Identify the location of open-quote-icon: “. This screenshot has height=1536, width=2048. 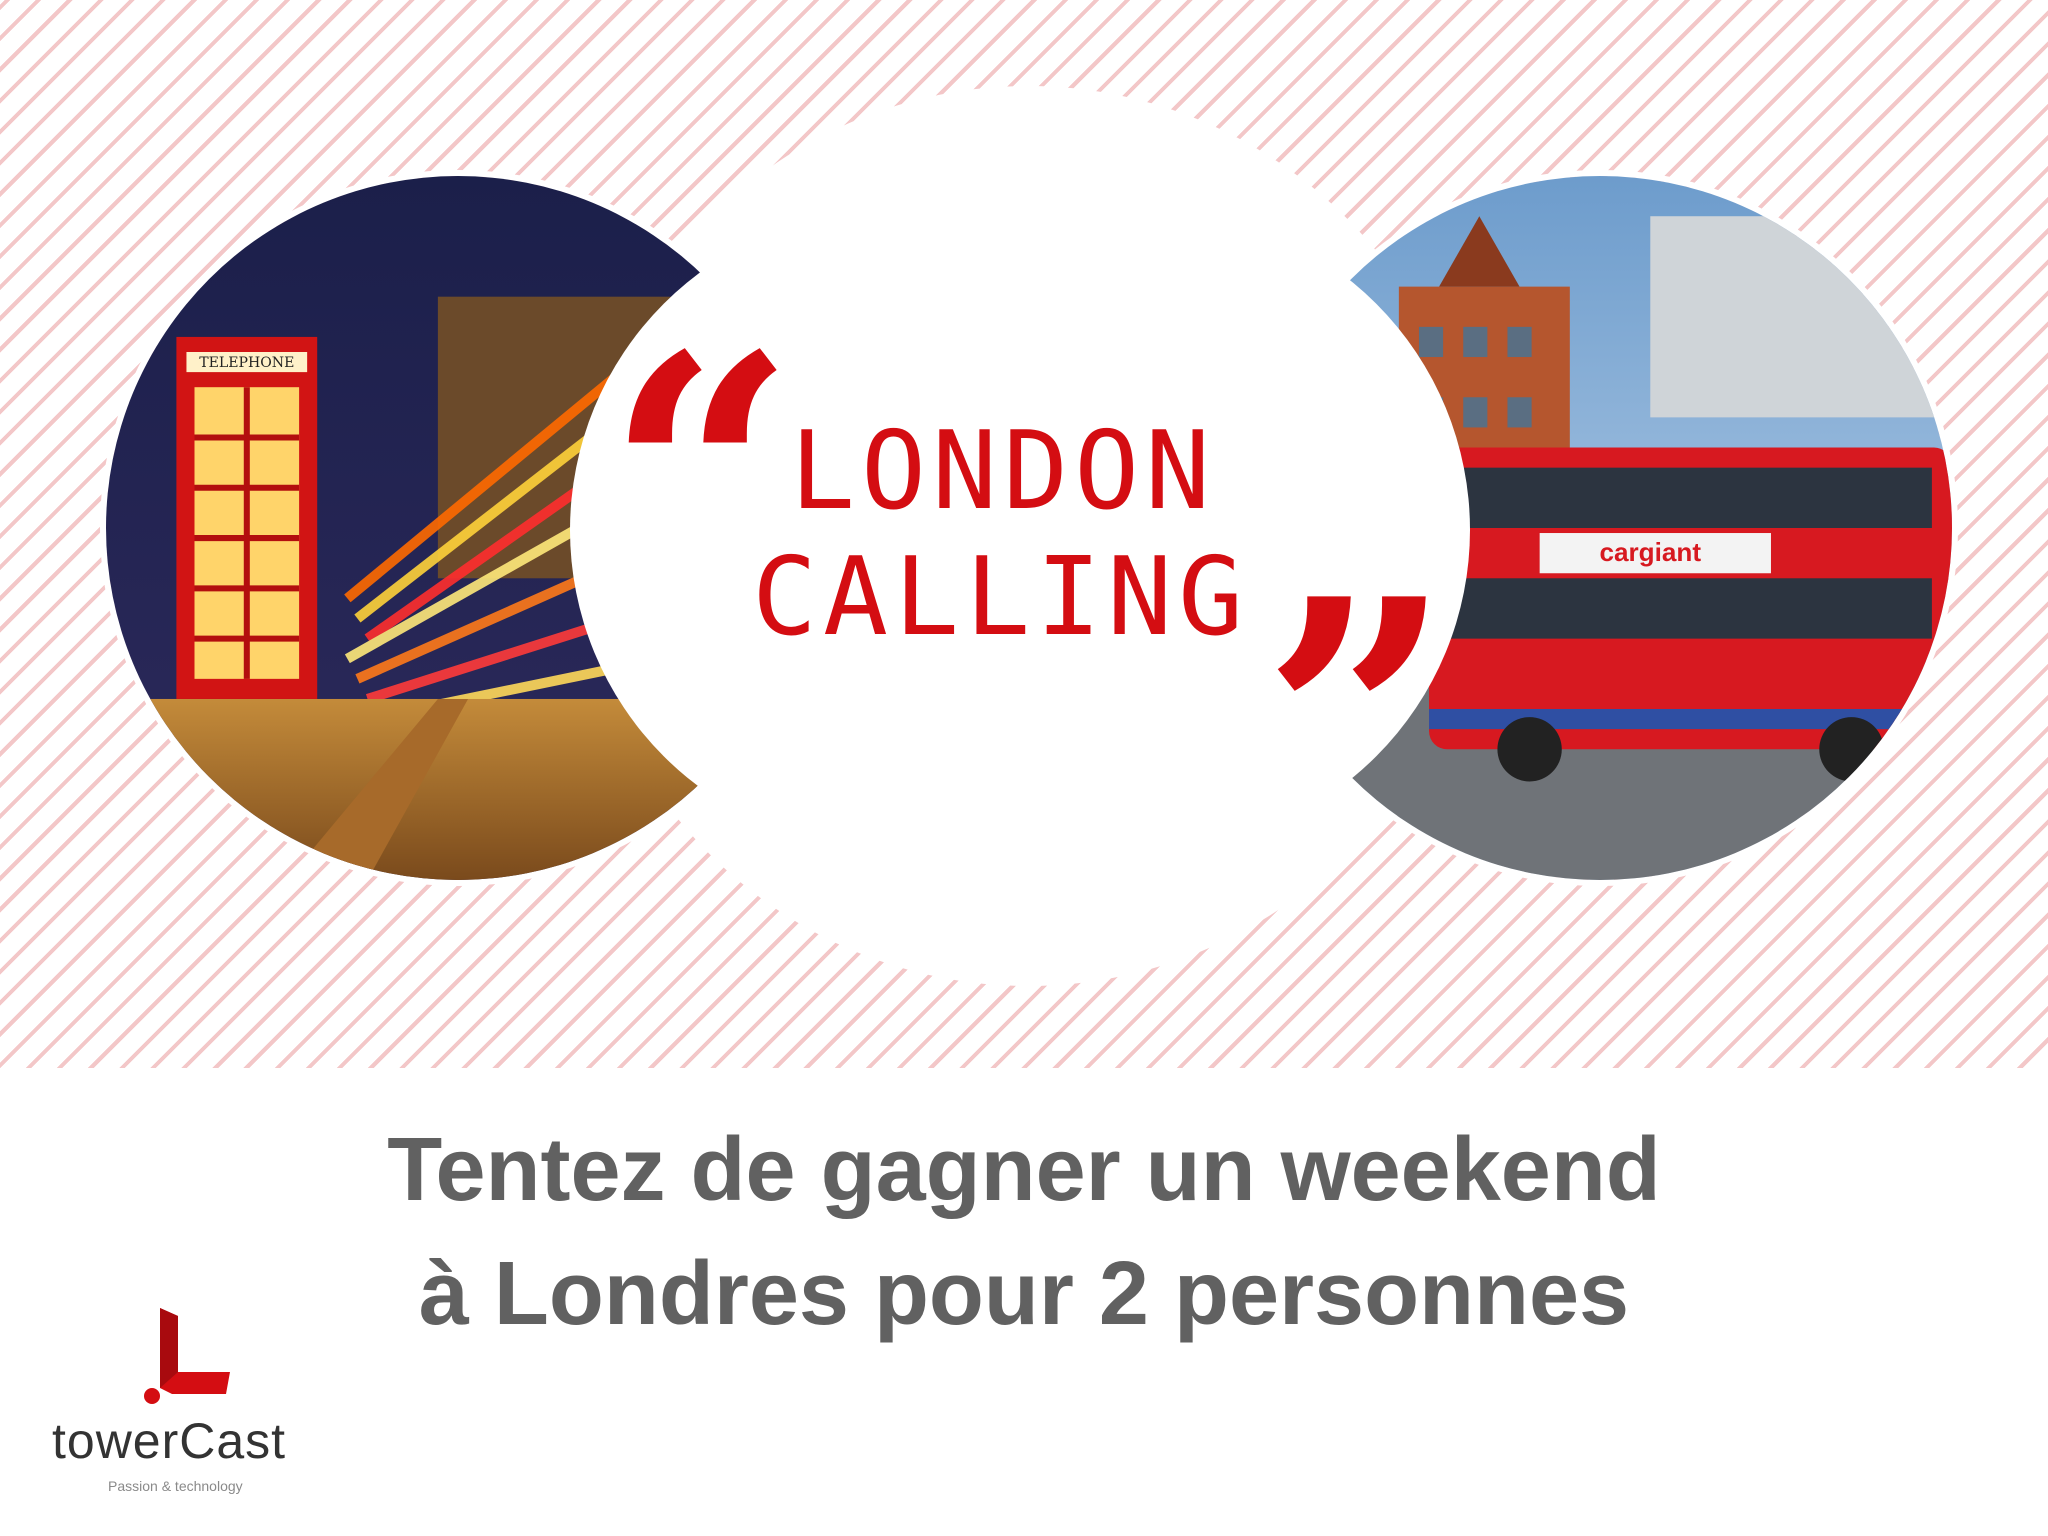
(701, 477).